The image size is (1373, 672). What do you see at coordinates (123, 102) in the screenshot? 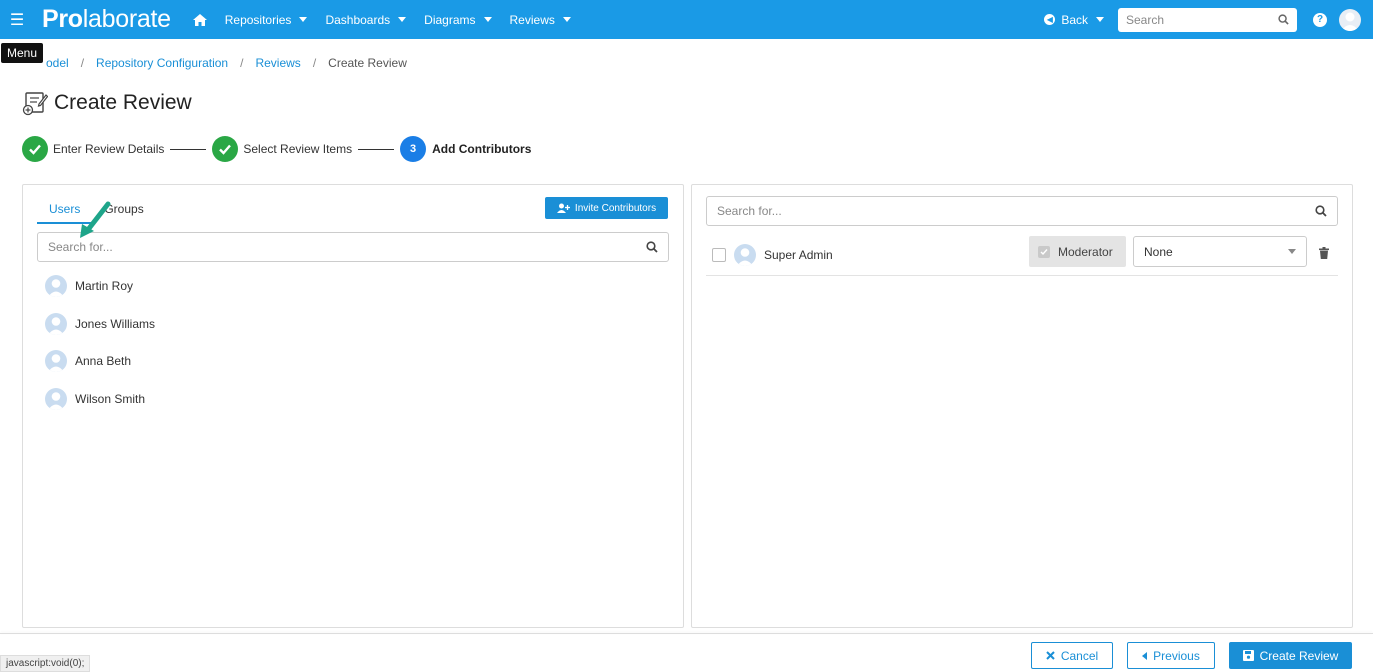
I see `page-title-text: Create Review` at bounding box center [123, 102].